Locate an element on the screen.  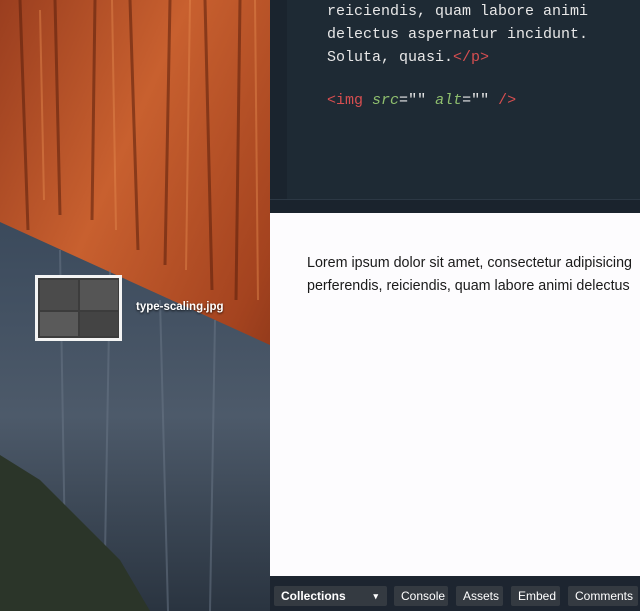
embed-button: Embed is located at coordinates (535, 596).